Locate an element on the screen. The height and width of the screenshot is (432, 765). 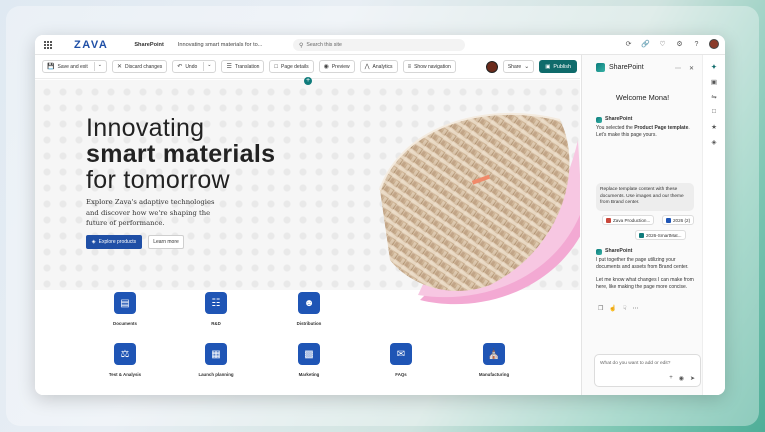
chat-icon: ✉ is located at coordinates (401, 354).